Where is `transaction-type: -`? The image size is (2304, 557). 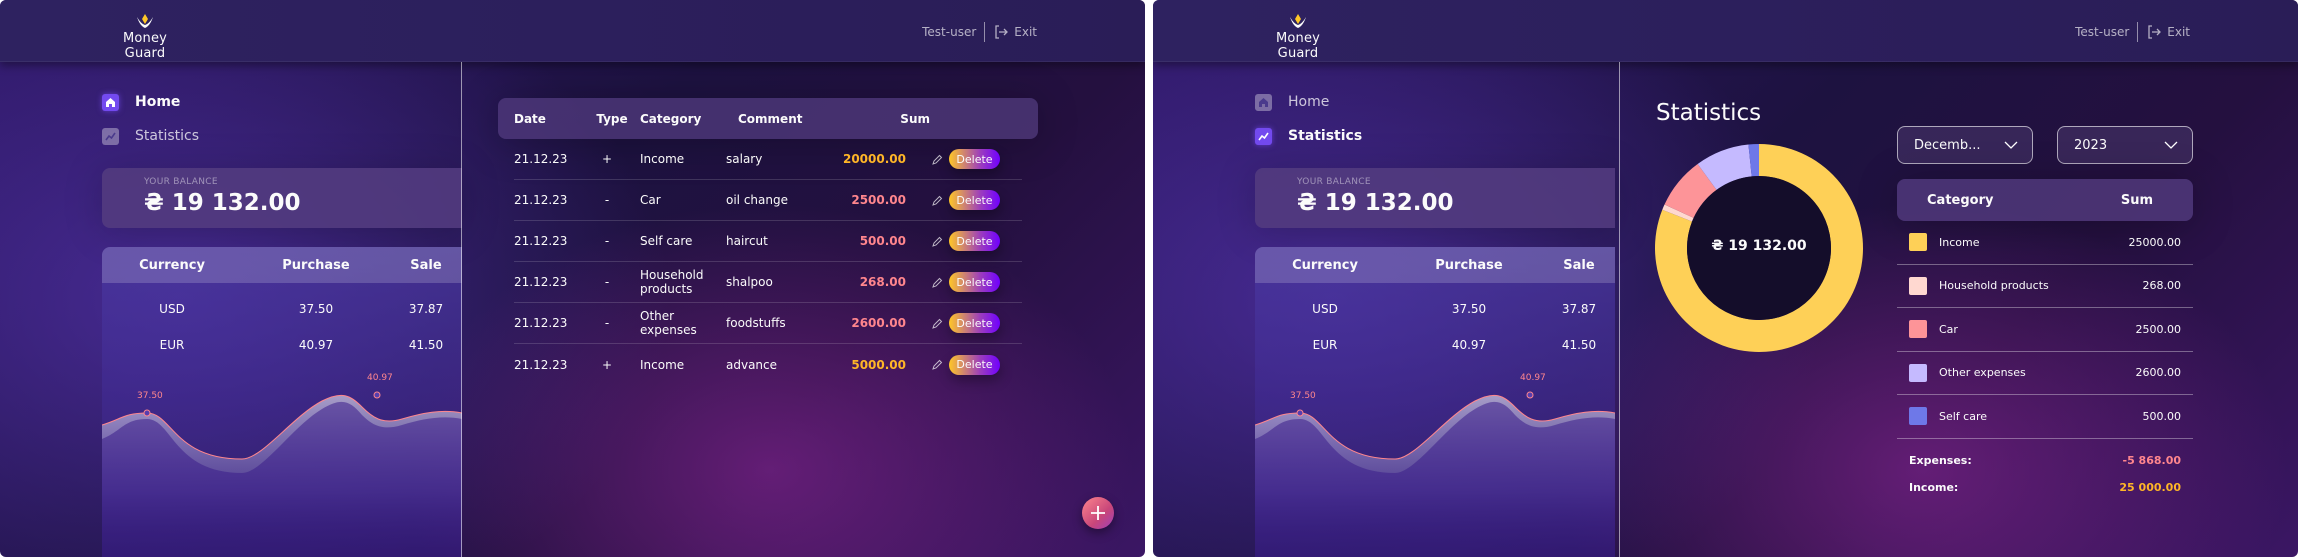 transaction-type: - is located at coordinates (607, 323).